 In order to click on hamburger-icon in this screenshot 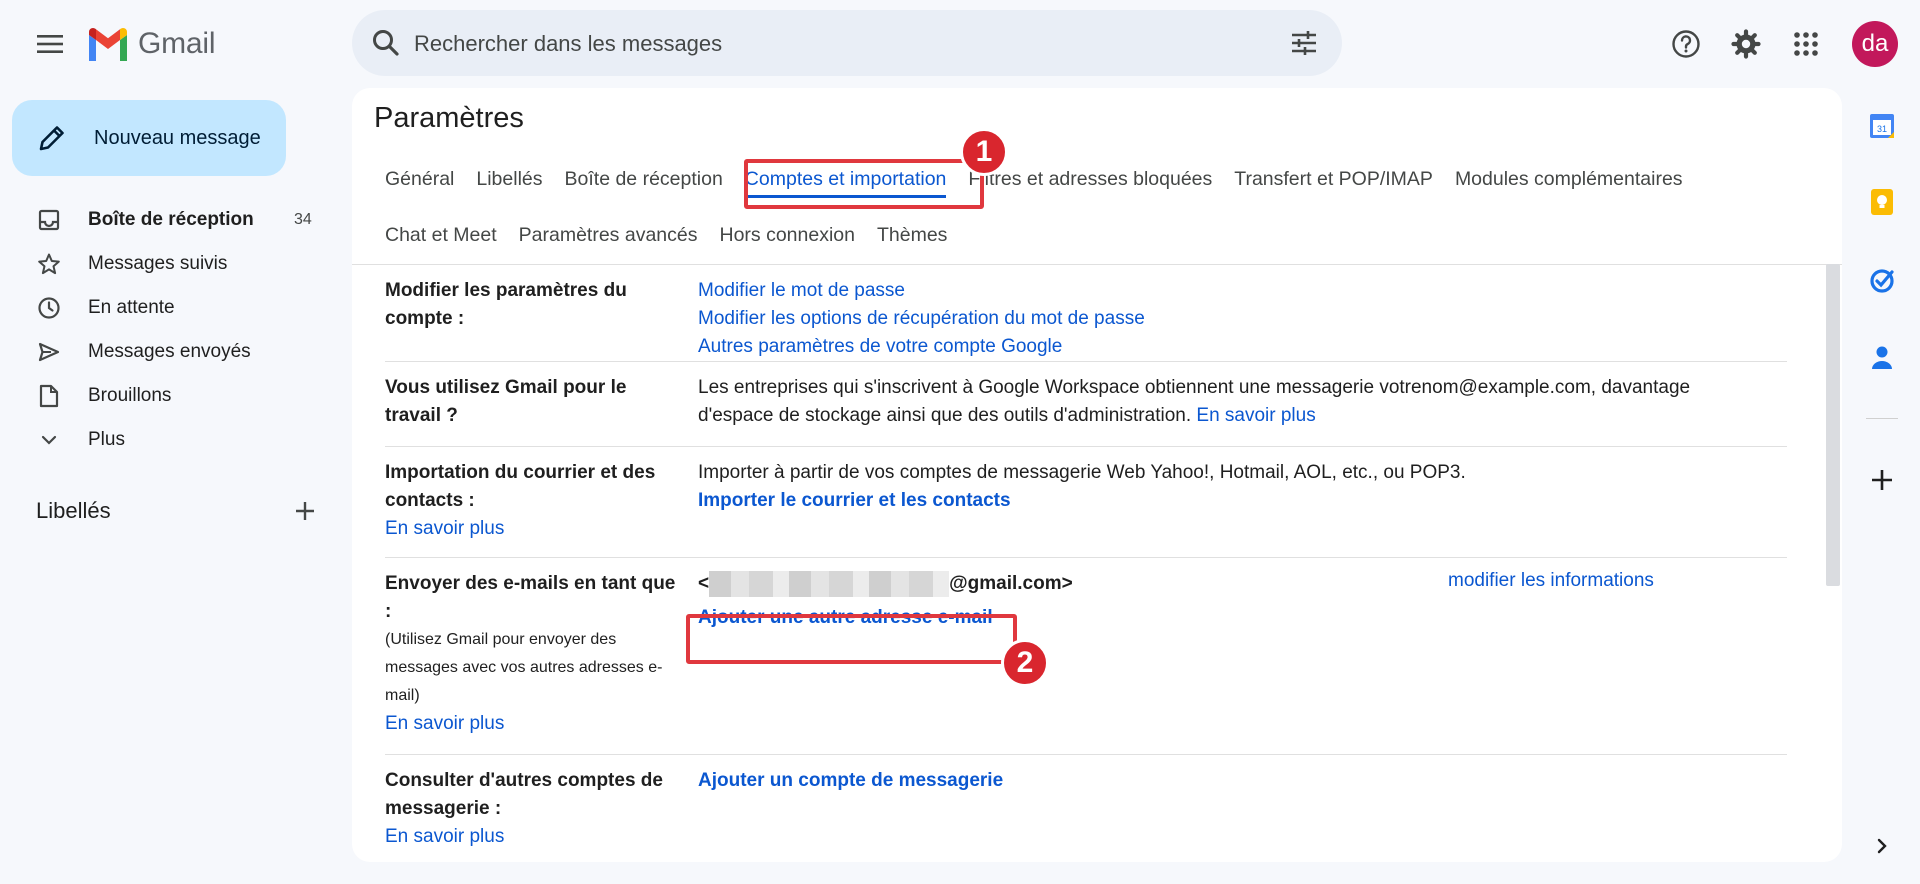, I will do `click(50, 44)`.